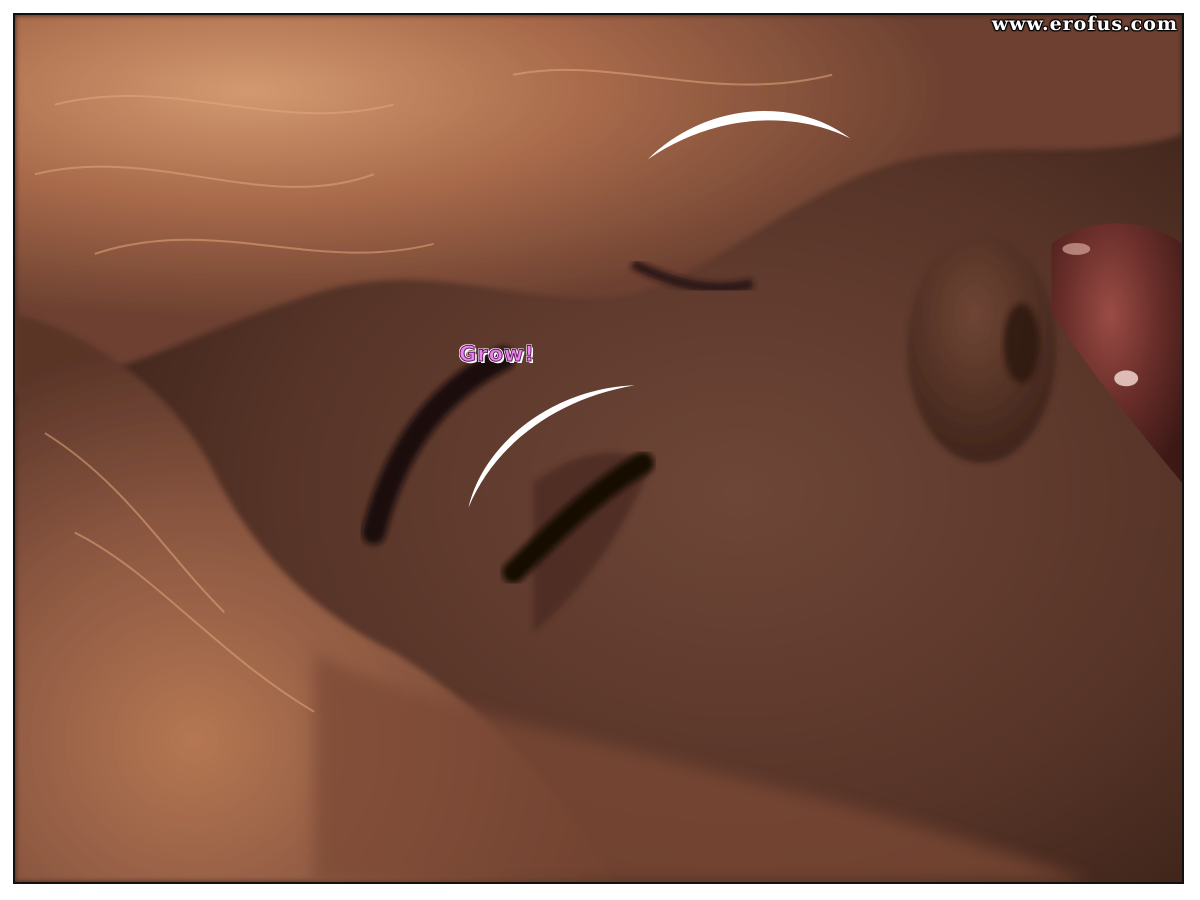  I want to click on nostril, so click(1021, 343).